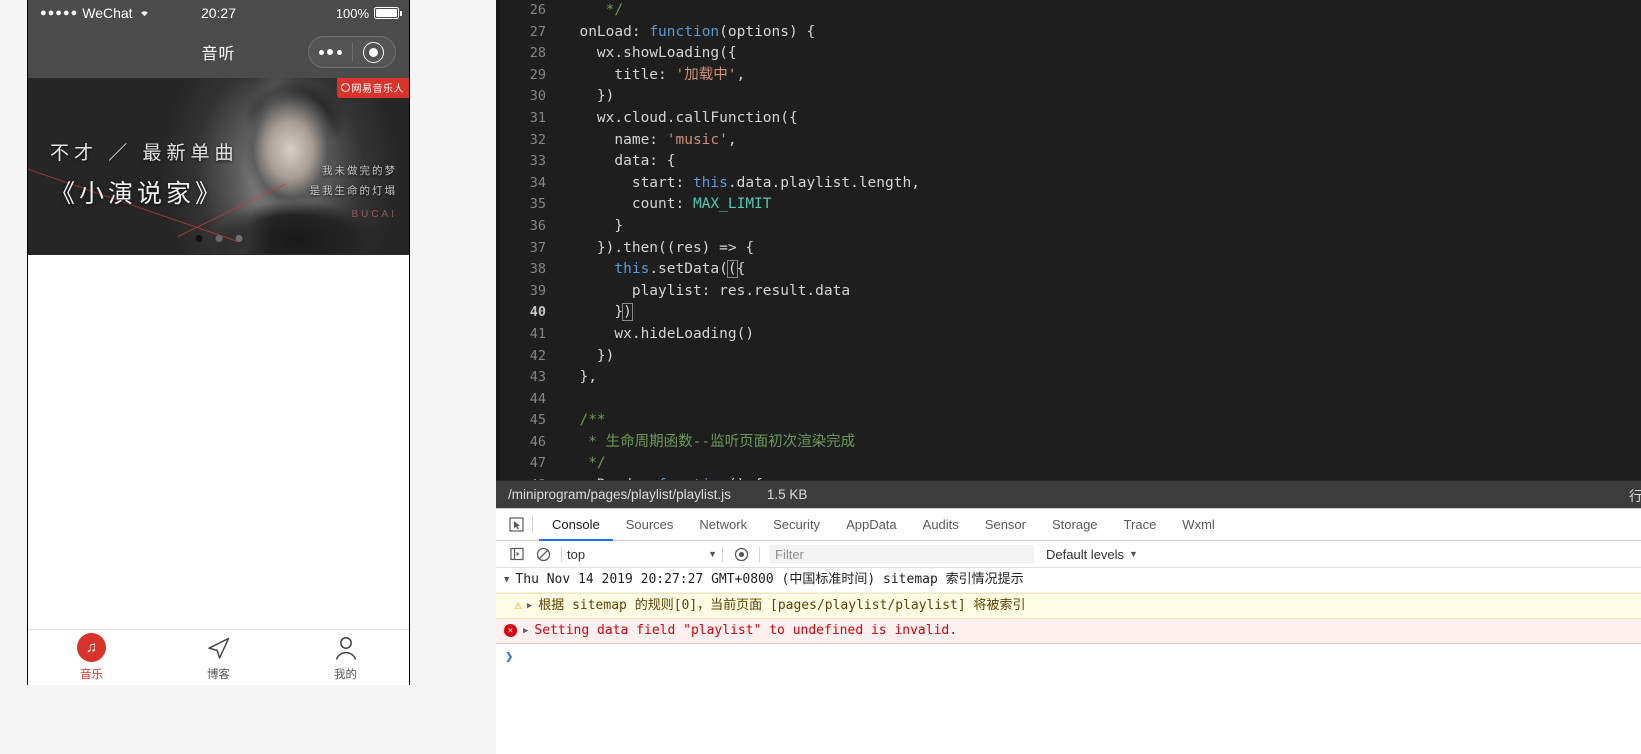 The height and width of the screenshot is (754, 1641). Describe the element at coordinates (680, 119) in the screenshot. I see `code-text: wx.cloud.callFunction({` at that location.